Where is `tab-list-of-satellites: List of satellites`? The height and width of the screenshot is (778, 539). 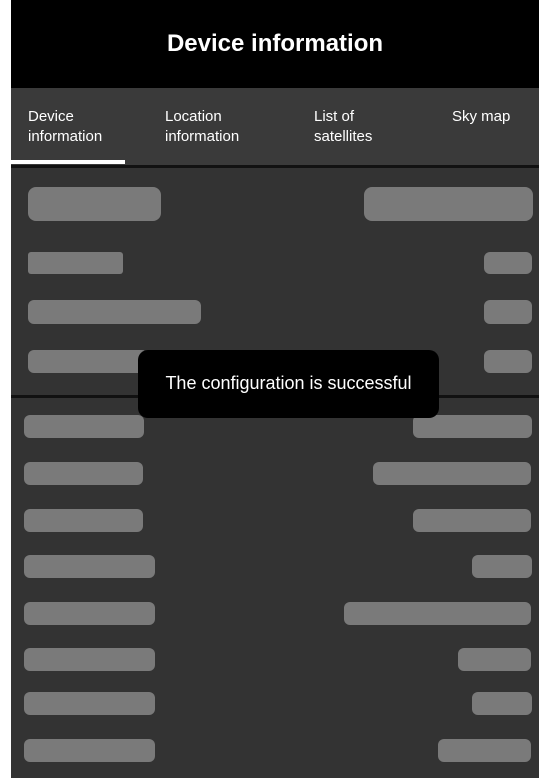
tab-list-of-satellites: List of satellites is located at coordinates (364, 127).